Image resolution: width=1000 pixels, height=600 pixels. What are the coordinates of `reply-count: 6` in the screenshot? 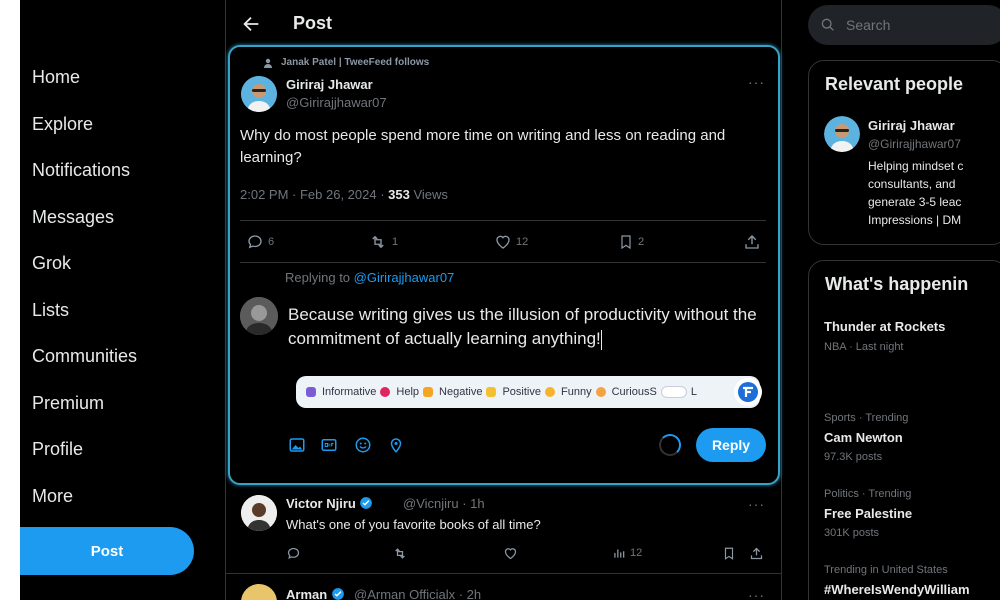 It's located at (271, 242).